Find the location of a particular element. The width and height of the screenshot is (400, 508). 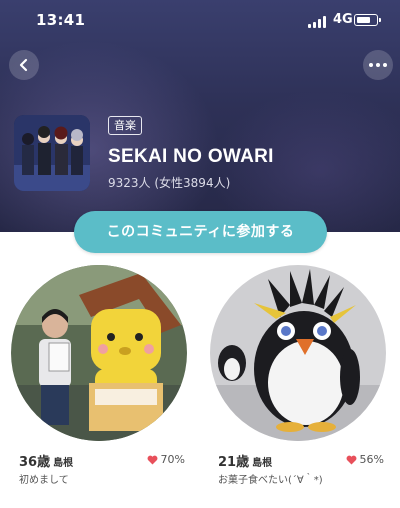

user-age: 21歳 is located at coordinates (234, 462).